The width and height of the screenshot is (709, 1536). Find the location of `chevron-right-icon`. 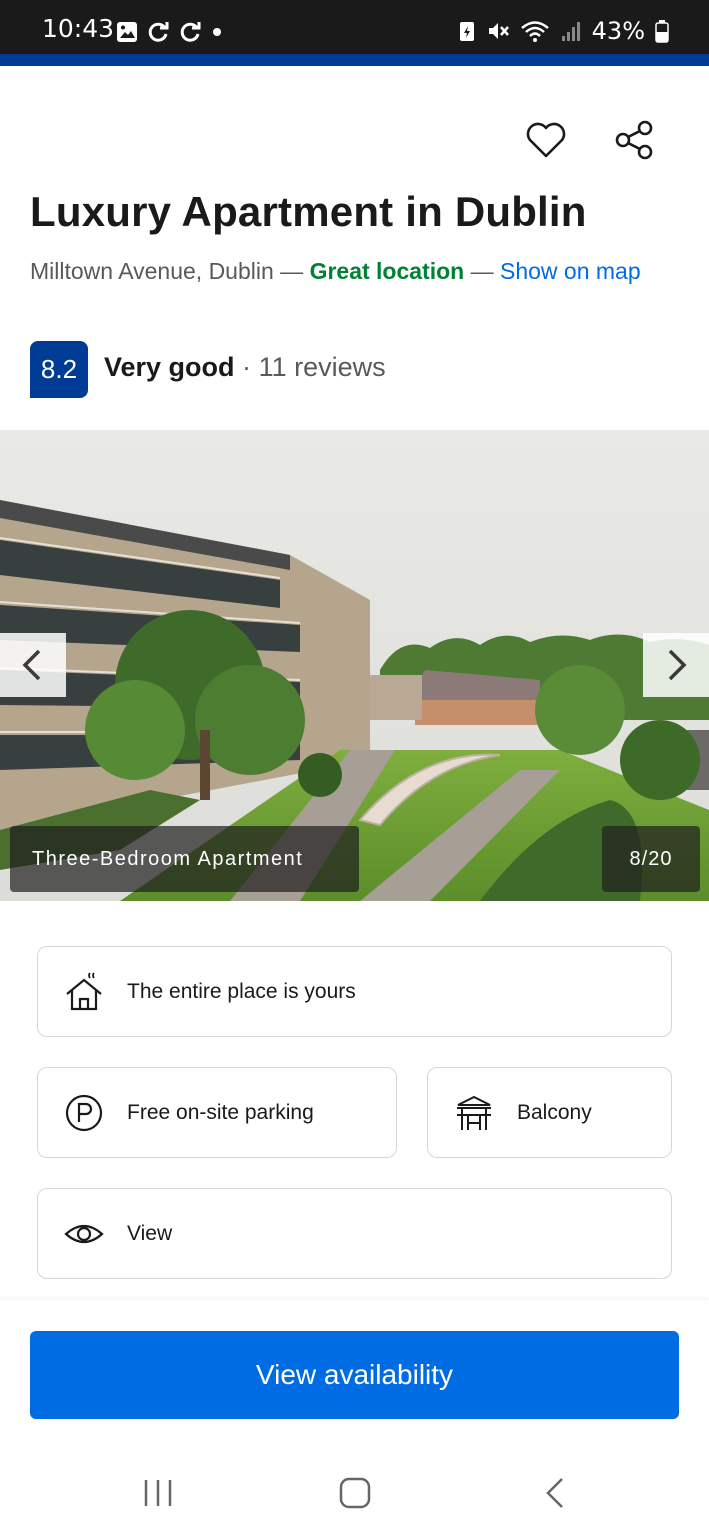

chevron-right-icon is located at coordinates (677, 665).